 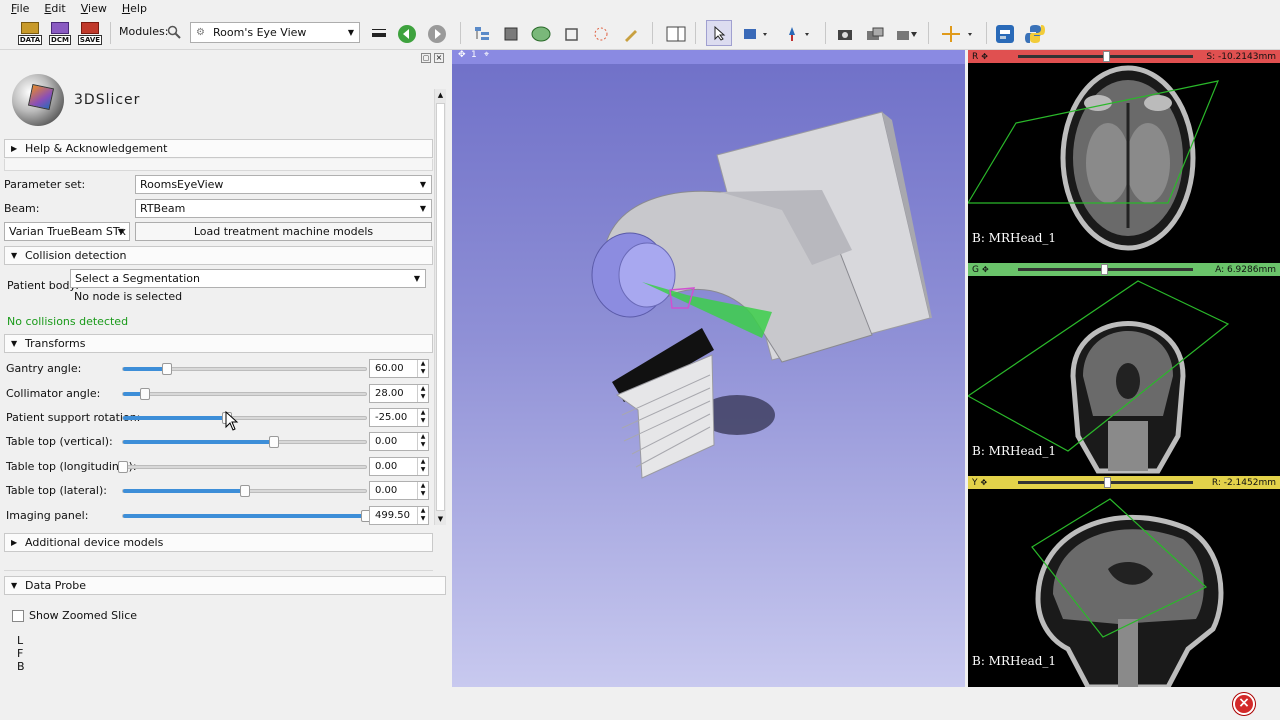 I want to click on green-slice-offset-value: A: 6.9286mm, so click(x=1245, y=269).